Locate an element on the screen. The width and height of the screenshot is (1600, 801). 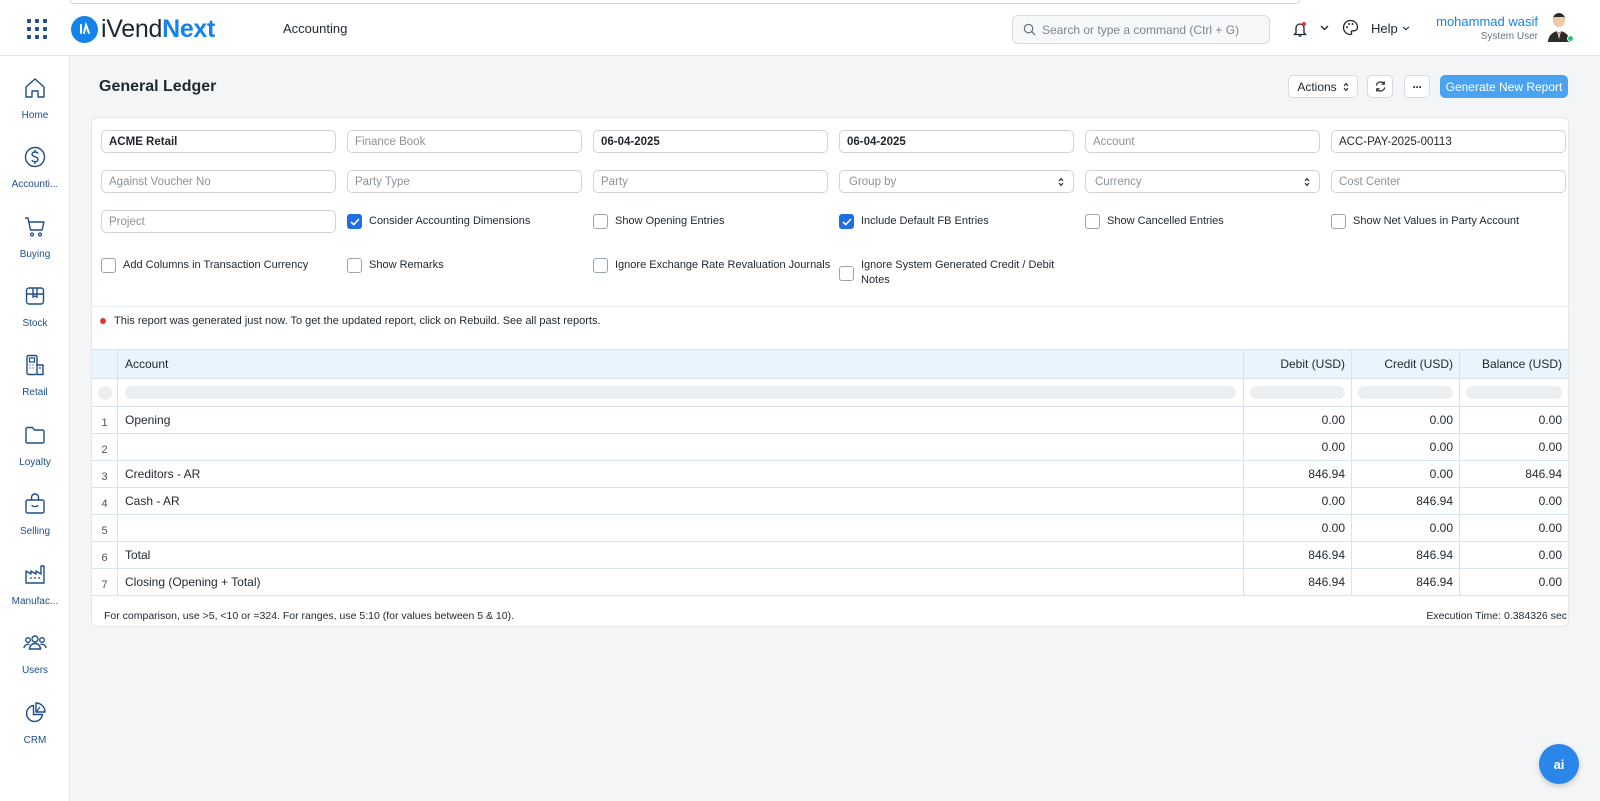
table-row: 6 Total 846.94 846.94 0.00 is located at coordinates (830, 555).